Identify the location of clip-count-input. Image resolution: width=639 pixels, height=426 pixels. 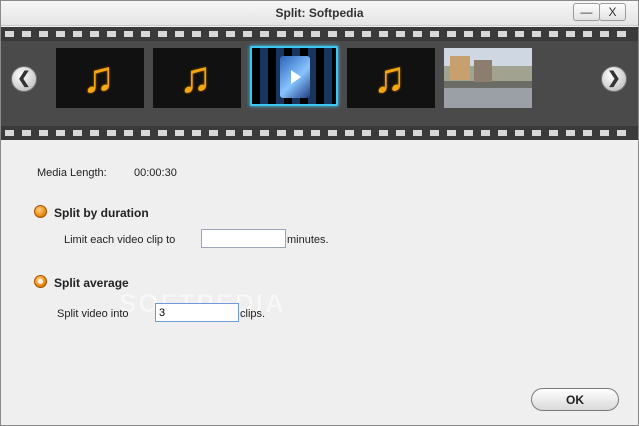
(197, 312).